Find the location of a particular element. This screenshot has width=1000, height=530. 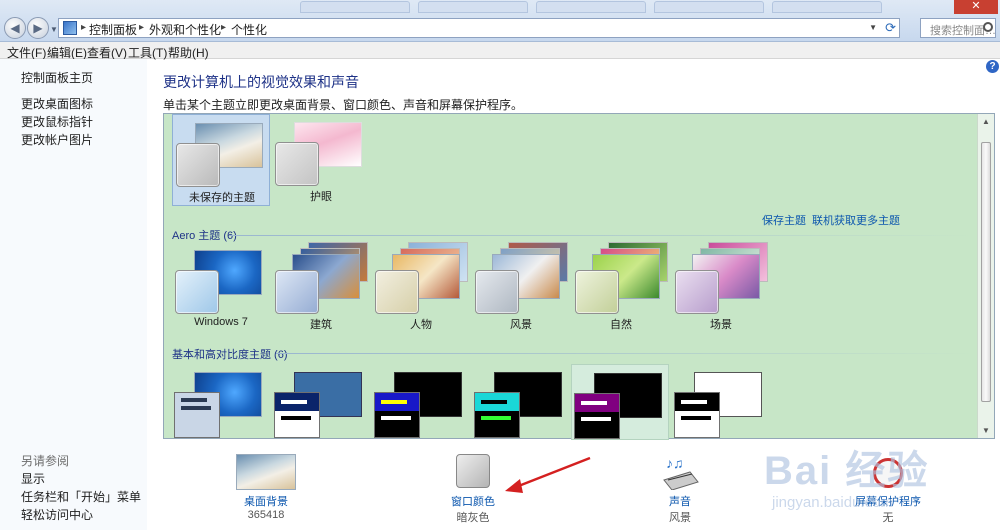

desktop-background-button: 桌面背景 365418 is located at coordinates (266, 487).